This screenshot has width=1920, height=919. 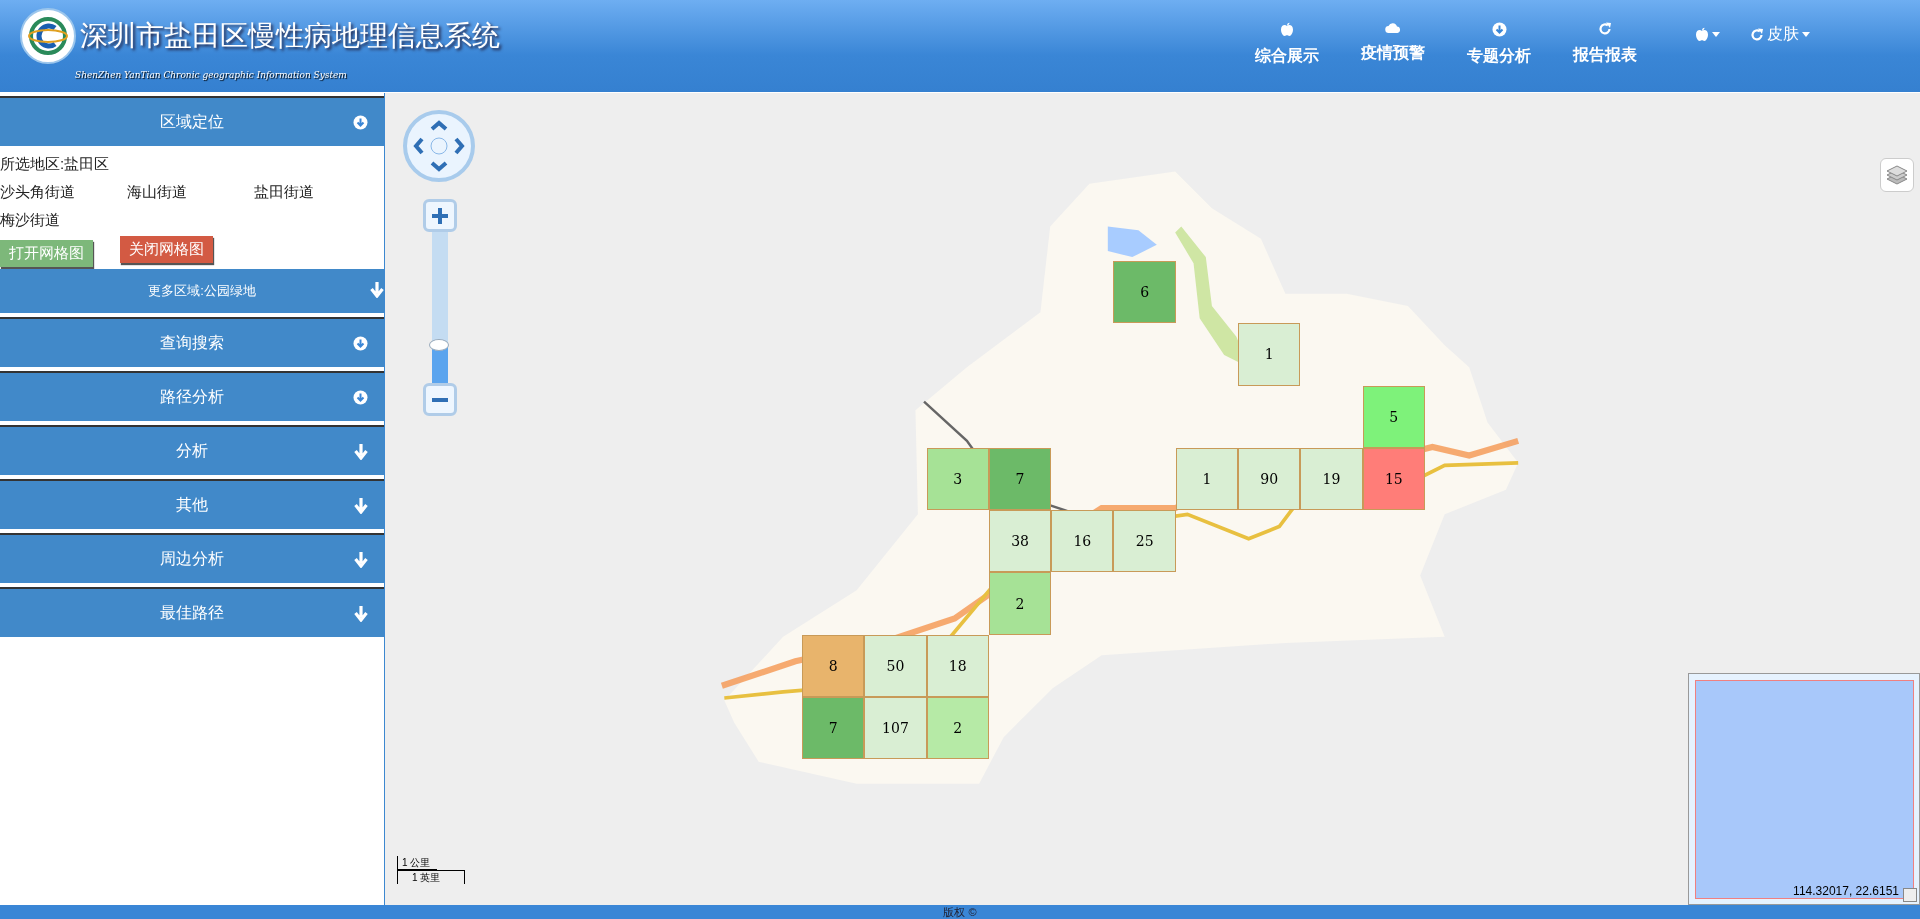 What do you see at coordinates (290, 36) in the screenshot?
I see `app-title: 深圳市盐田区慢性病地理信息系统` at bounding box center [290, 36].